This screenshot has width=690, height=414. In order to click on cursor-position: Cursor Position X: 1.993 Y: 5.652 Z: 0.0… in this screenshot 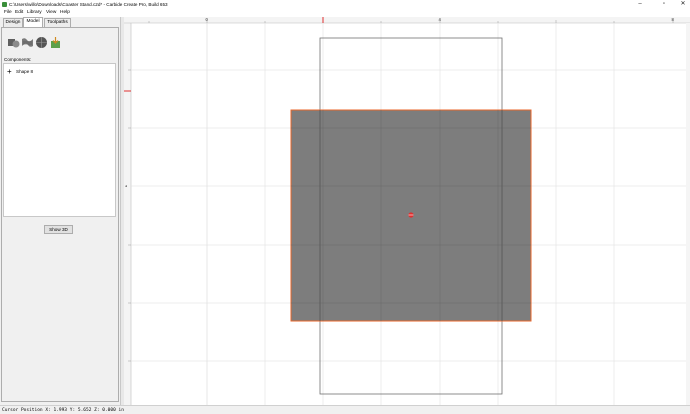, I will do `click(63, 410)`.